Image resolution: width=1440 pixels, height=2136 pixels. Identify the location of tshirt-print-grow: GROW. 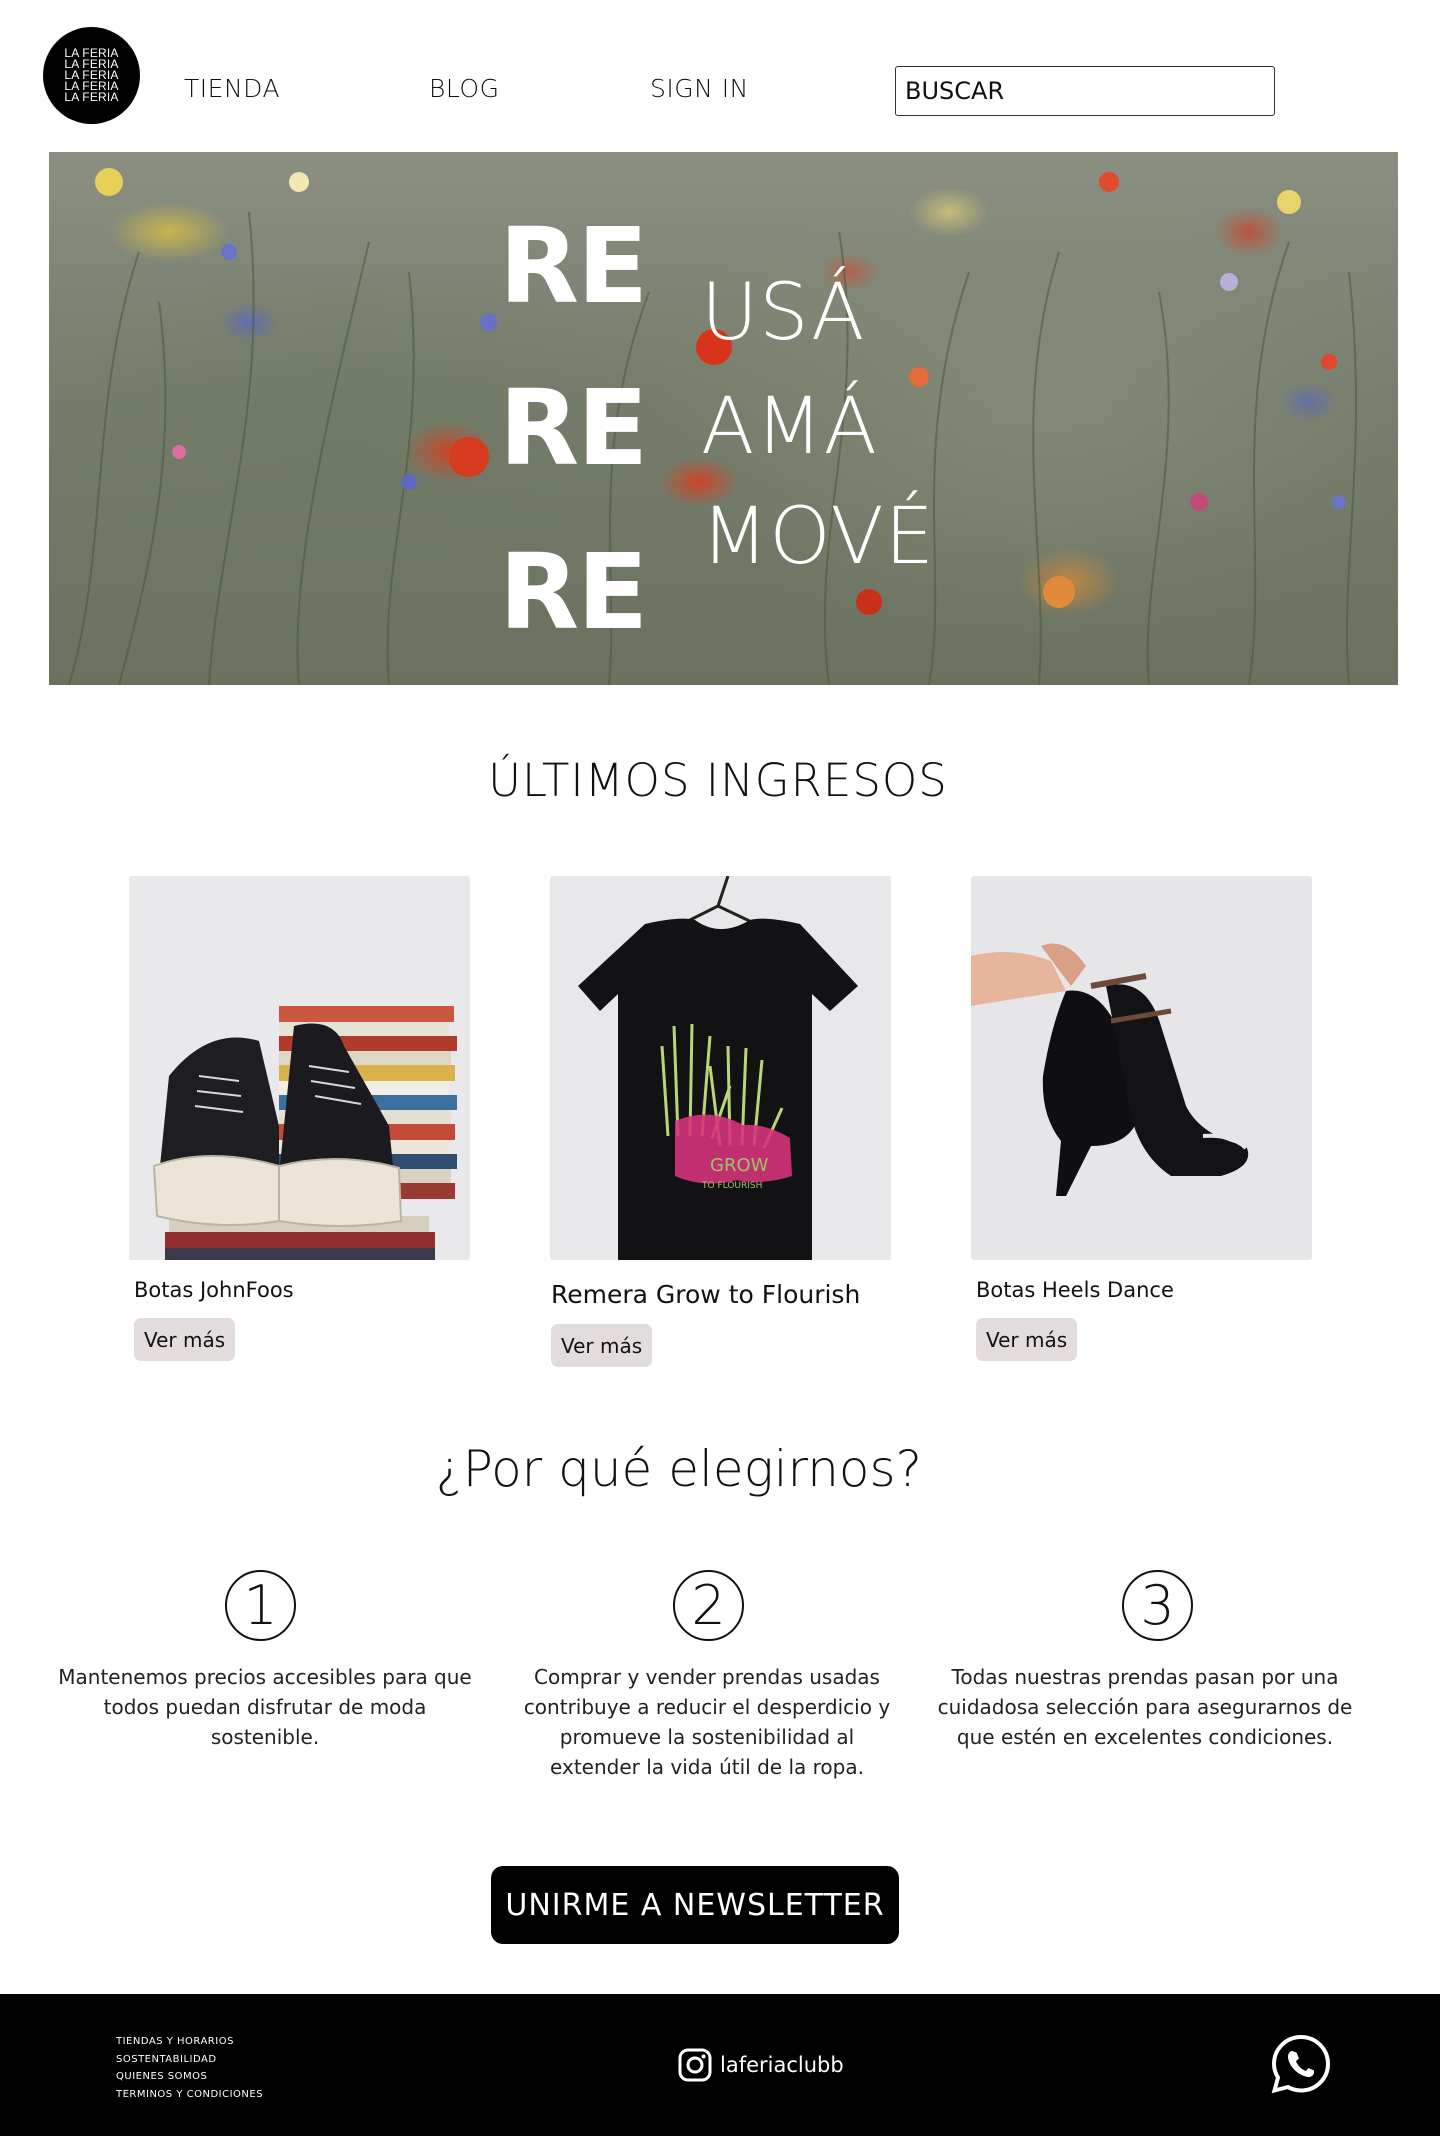
(739, 1165).